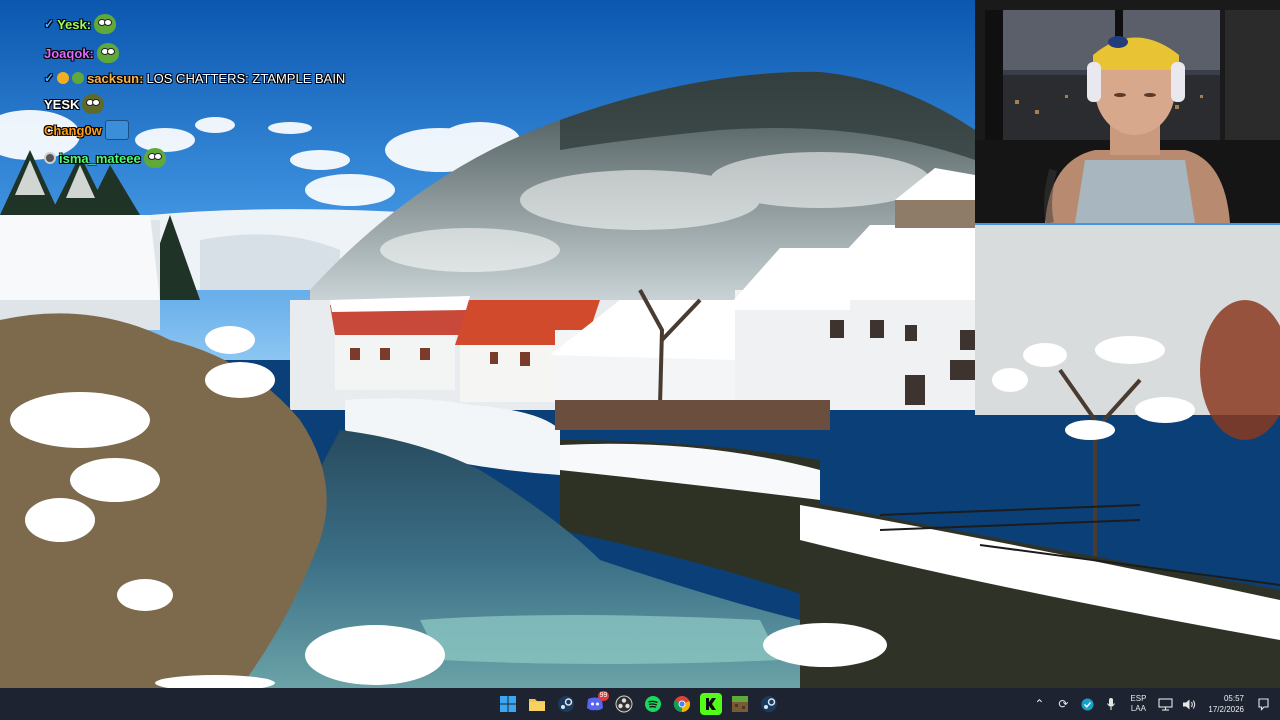 This screenshot has width=1280, height=720. I want to click on sync-icon: ⟳, so click(1063, 704).